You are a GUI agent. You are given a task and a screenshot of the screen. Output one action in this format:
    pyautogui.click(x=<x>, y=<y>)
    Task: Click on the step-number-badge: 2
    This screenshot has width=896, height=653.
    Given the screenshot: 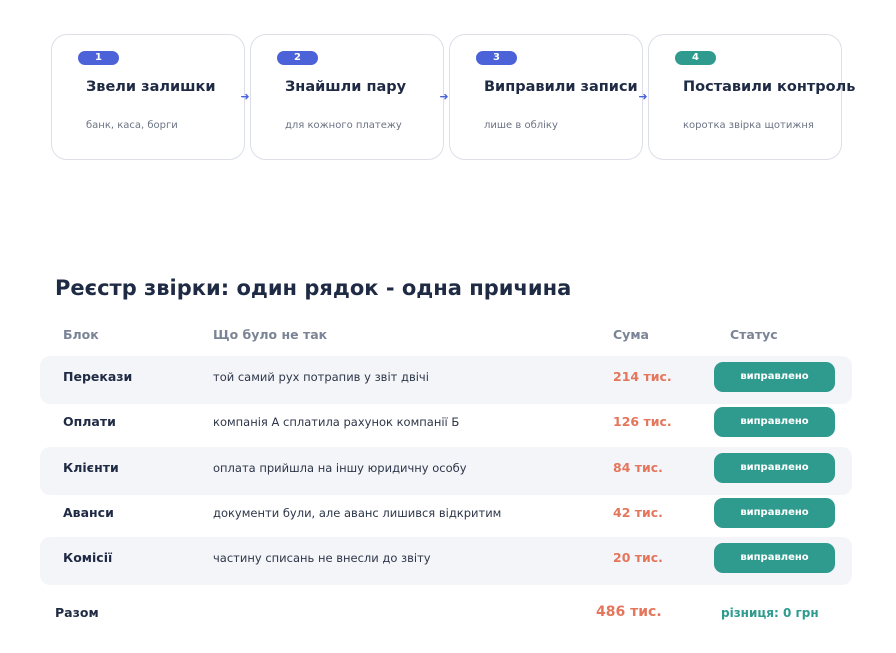 What is the action you would take?
    pyautogui.click(x=297, y=58)
    